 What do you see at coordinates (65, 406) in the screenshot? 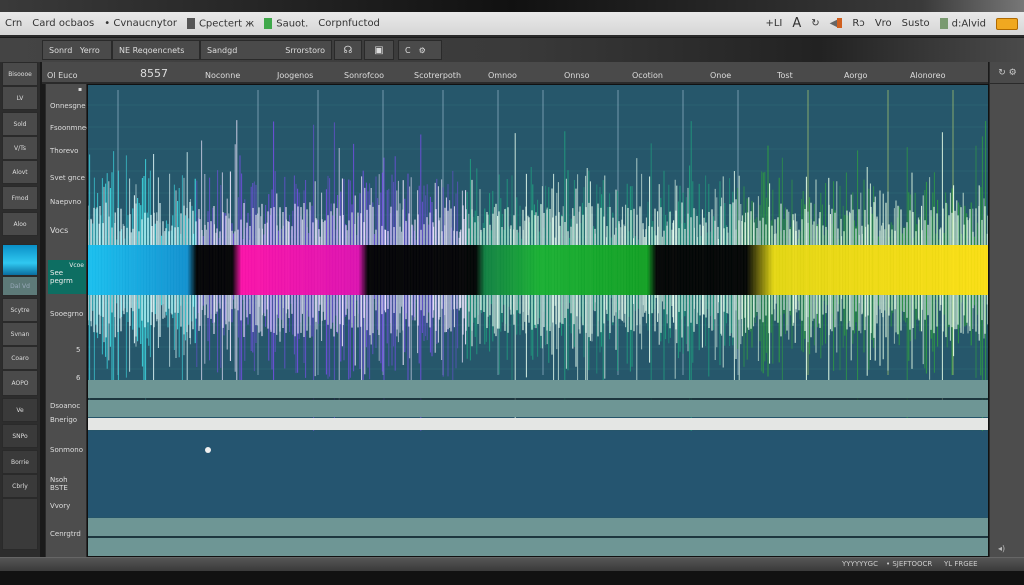
I see `track-name: Dsoanoc` at bounding box center [65, 406].